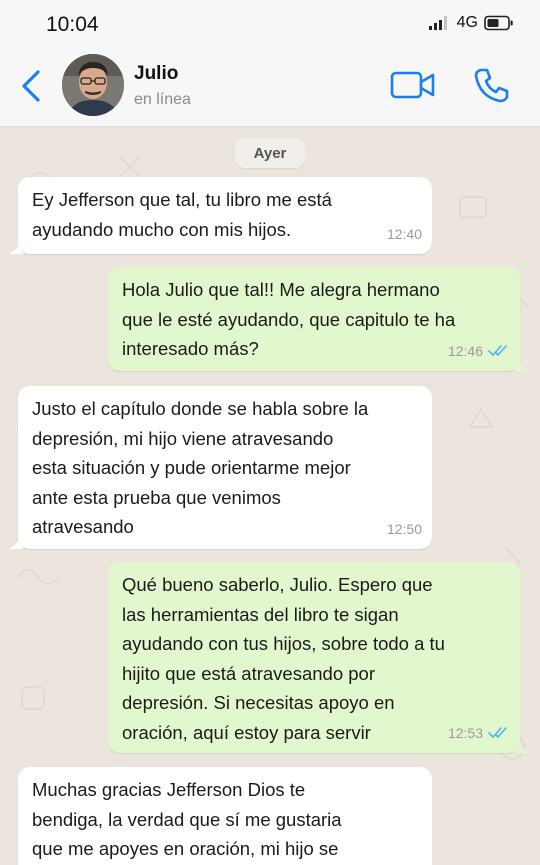 This screenshot has width=540, height=865. What do you see at coordinates (413, 85) in the screenshot?
I see `video-call-icon` at bounding box center [413, 85].